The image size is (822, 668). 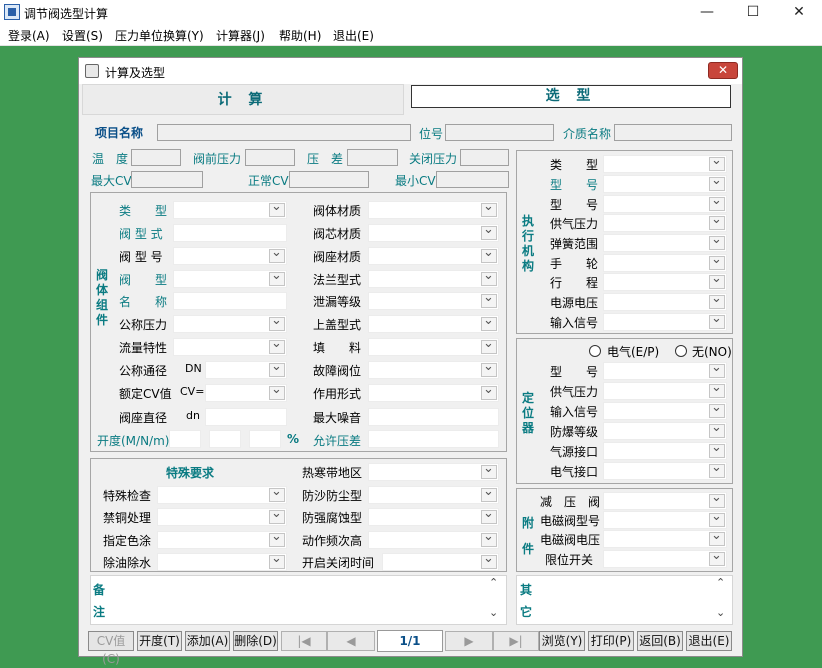 I want to click on medium-field, so click(x=673, y=132).